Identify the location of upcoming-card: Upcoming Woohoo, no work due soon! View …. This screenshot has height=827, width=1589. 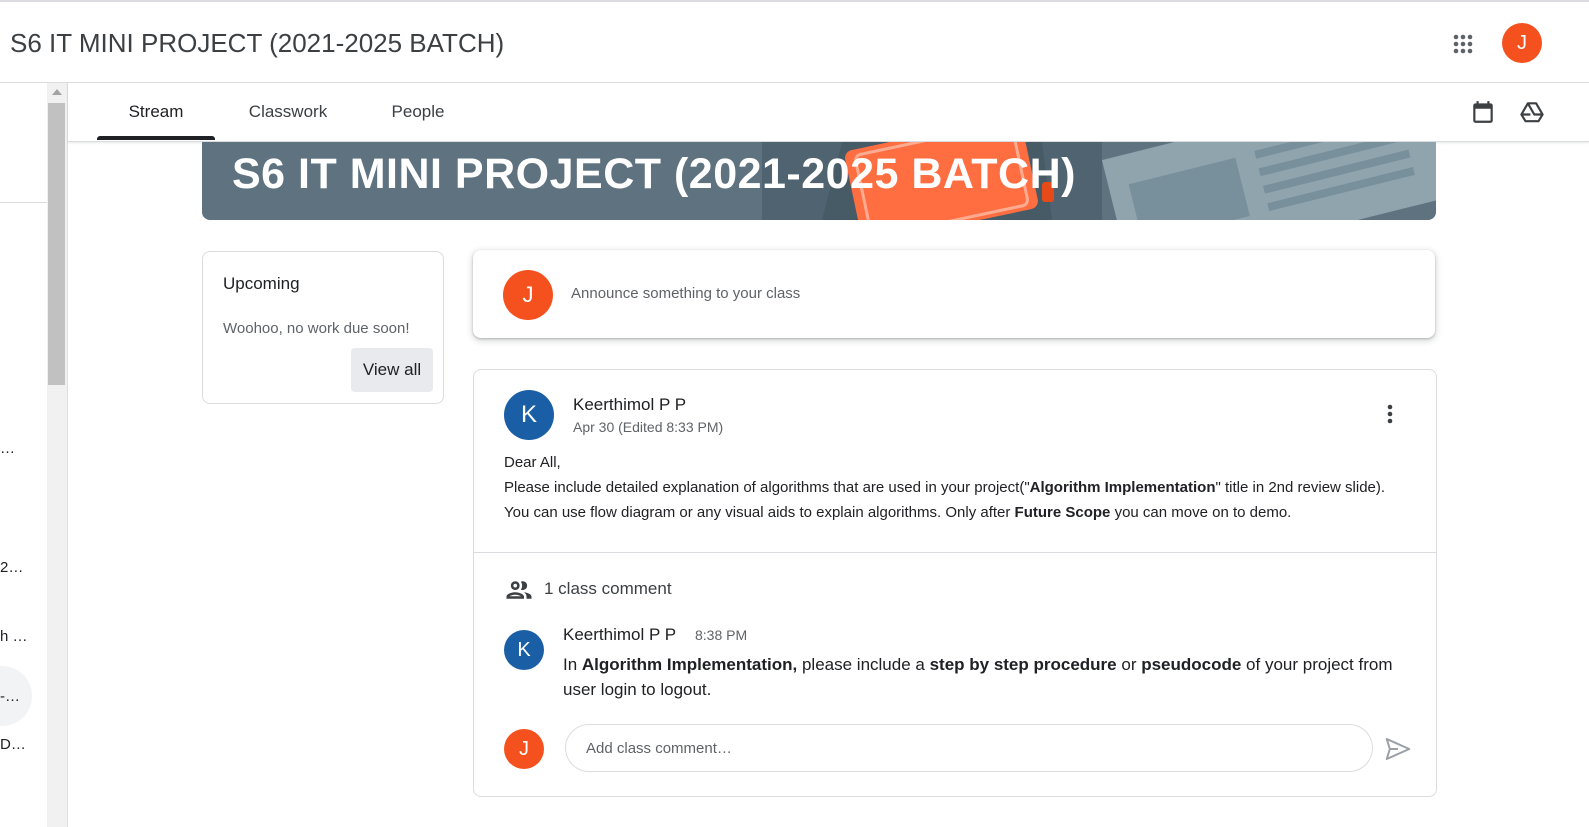
(323, 327).